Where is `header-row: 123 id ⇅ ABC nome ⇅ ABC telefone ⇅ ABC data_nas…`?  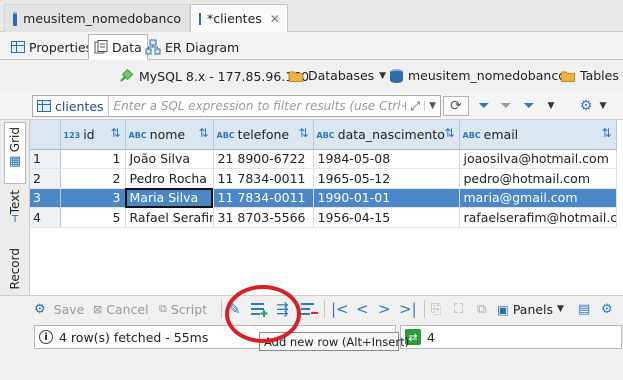
header-row: 123 id ⇅ ABC nome ⇅ ABC telefone ⇅ ABC data_nas… is located at coordinates (323, 135).